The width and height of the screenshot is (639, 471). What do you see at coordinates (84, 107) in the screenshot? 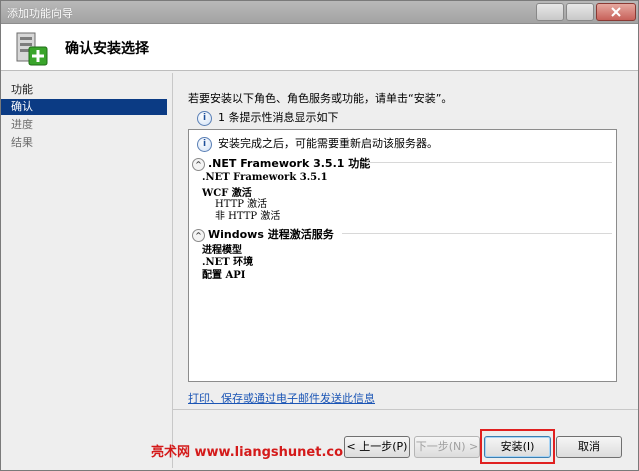
I see `sidebar-item-confirm: 确认` at bounding box center [84, 107].